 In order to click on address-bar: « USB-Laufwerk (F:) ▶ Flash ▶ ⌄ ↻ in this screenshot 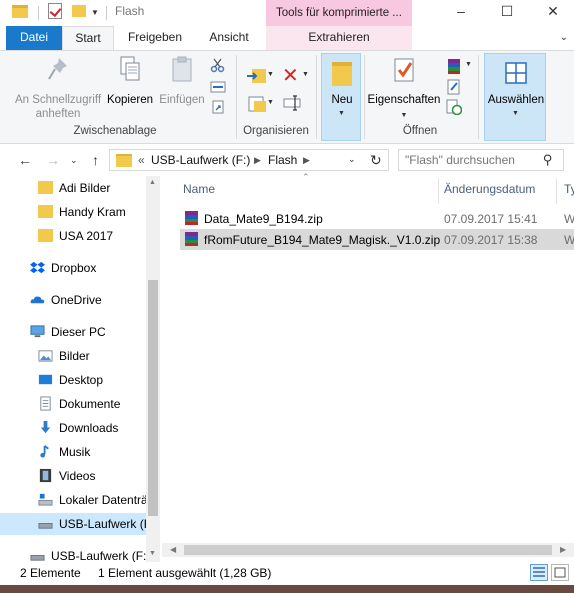, I will do `click(249, 160)`.